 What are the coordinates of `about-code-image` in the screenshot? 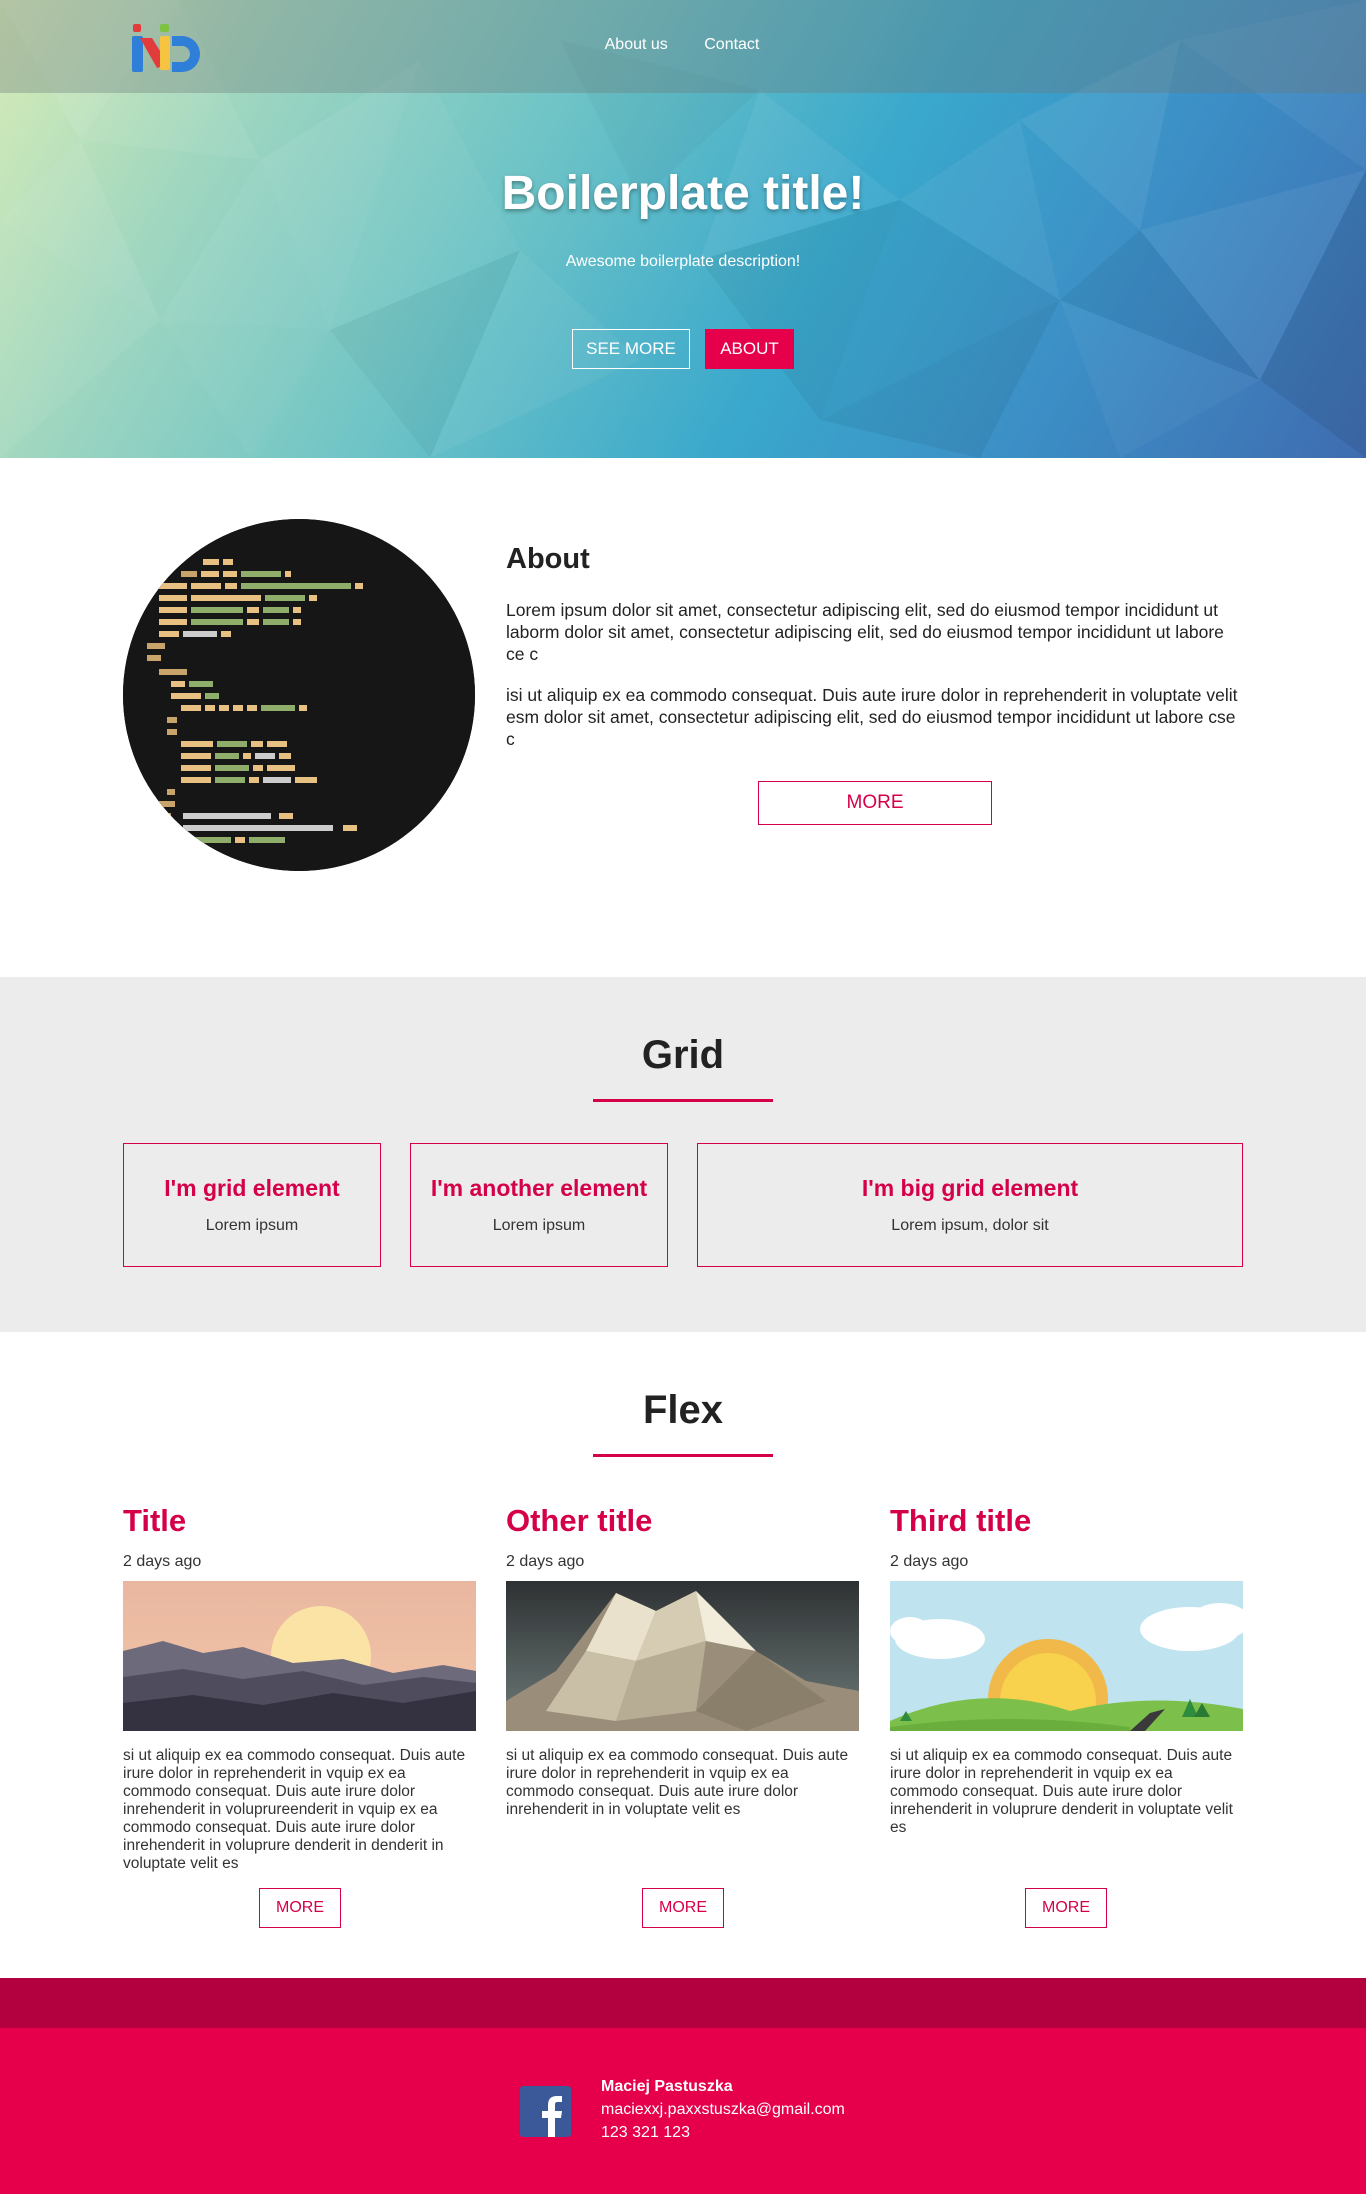 It's located at (299, 695).